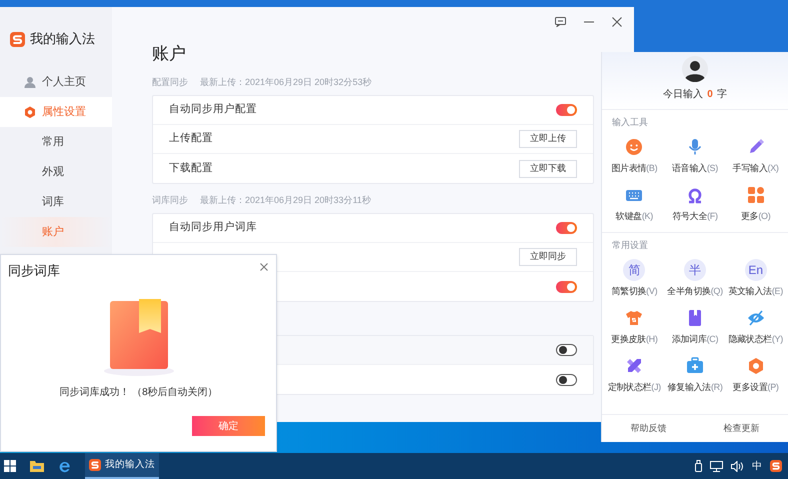 This screenshot has height=479, width=788. Describe the element at coordinates (560, 22) in the screenshot. I see `feedback-icon` at that location.